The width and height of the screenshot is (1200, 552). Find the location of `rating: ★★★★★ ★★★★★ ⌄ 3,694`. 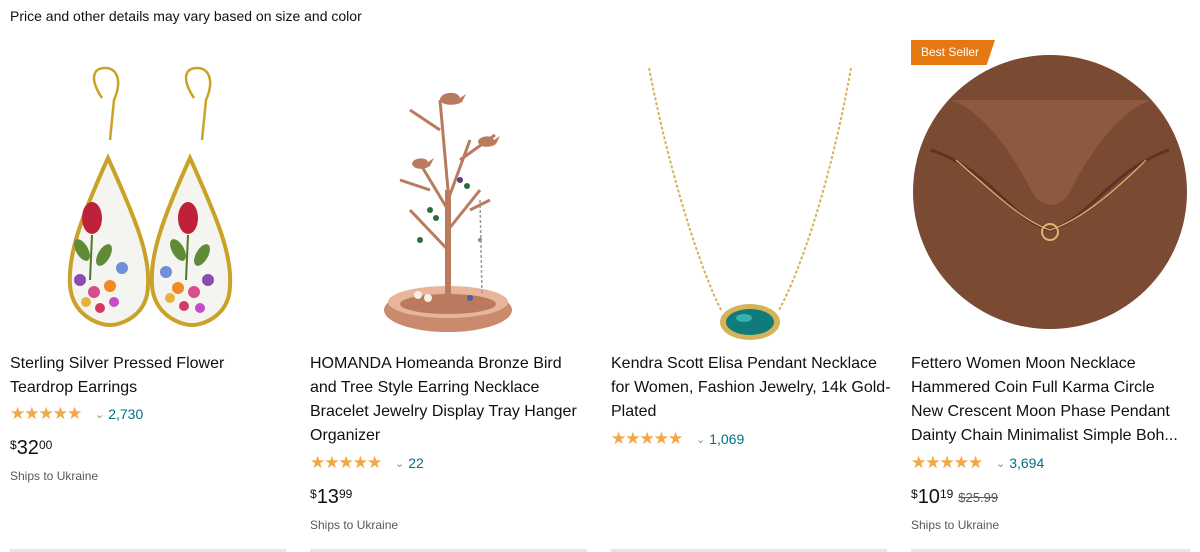

rating: ★★★★★ ★★★★★ ⌄ 3,694 is located at coordinates (977, 463).